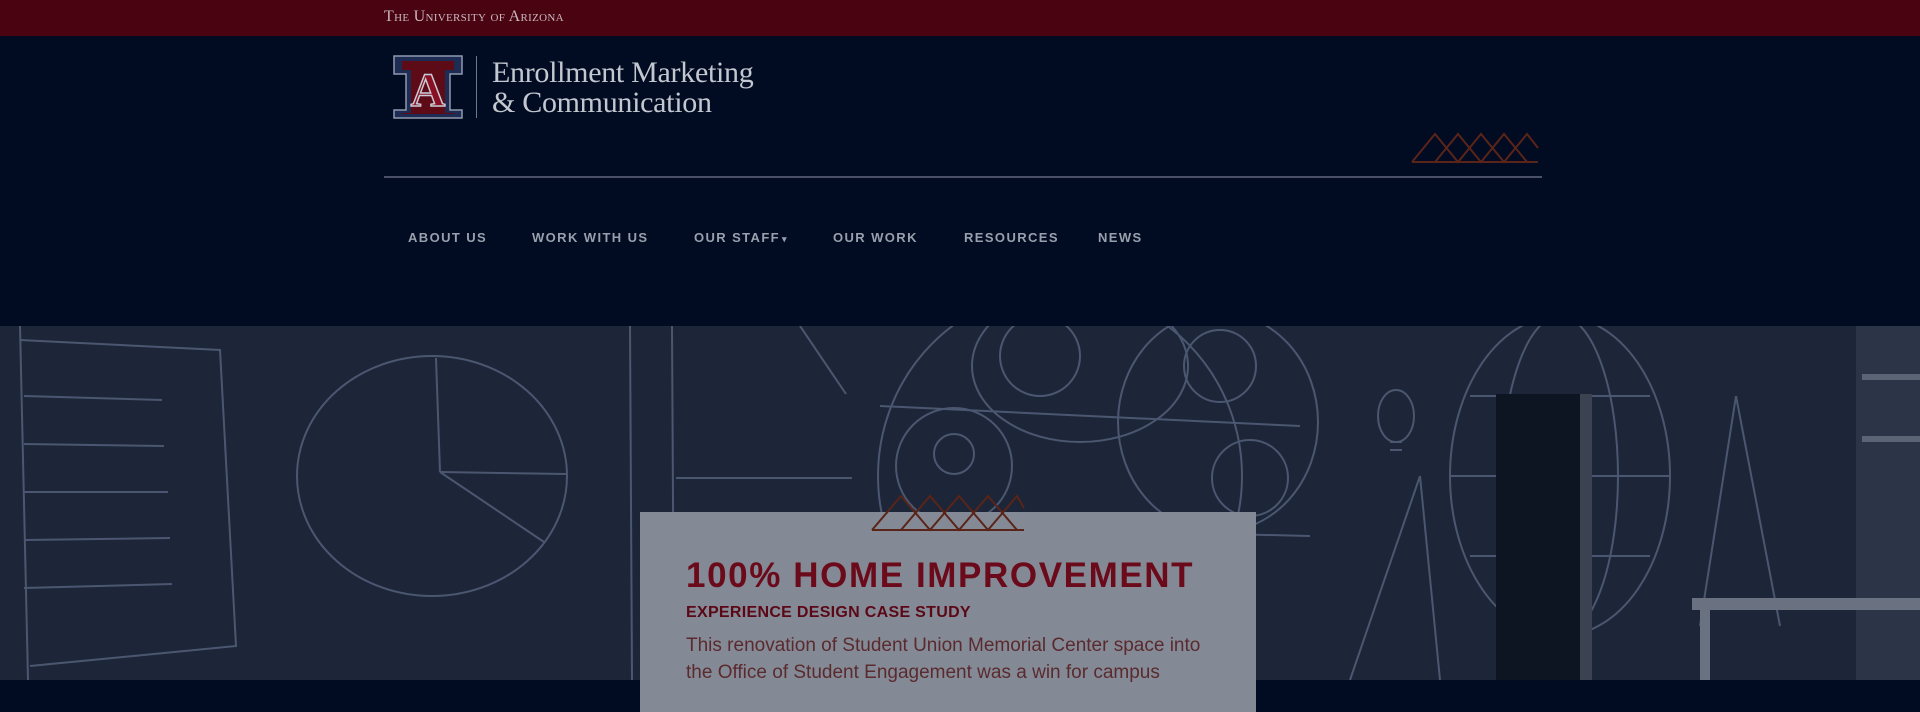 The image size is (1920, 712). What do you see at coordinates (428, 90) in the screenshot?
I see `logo-letter: A` at bounding box center [428, 90].